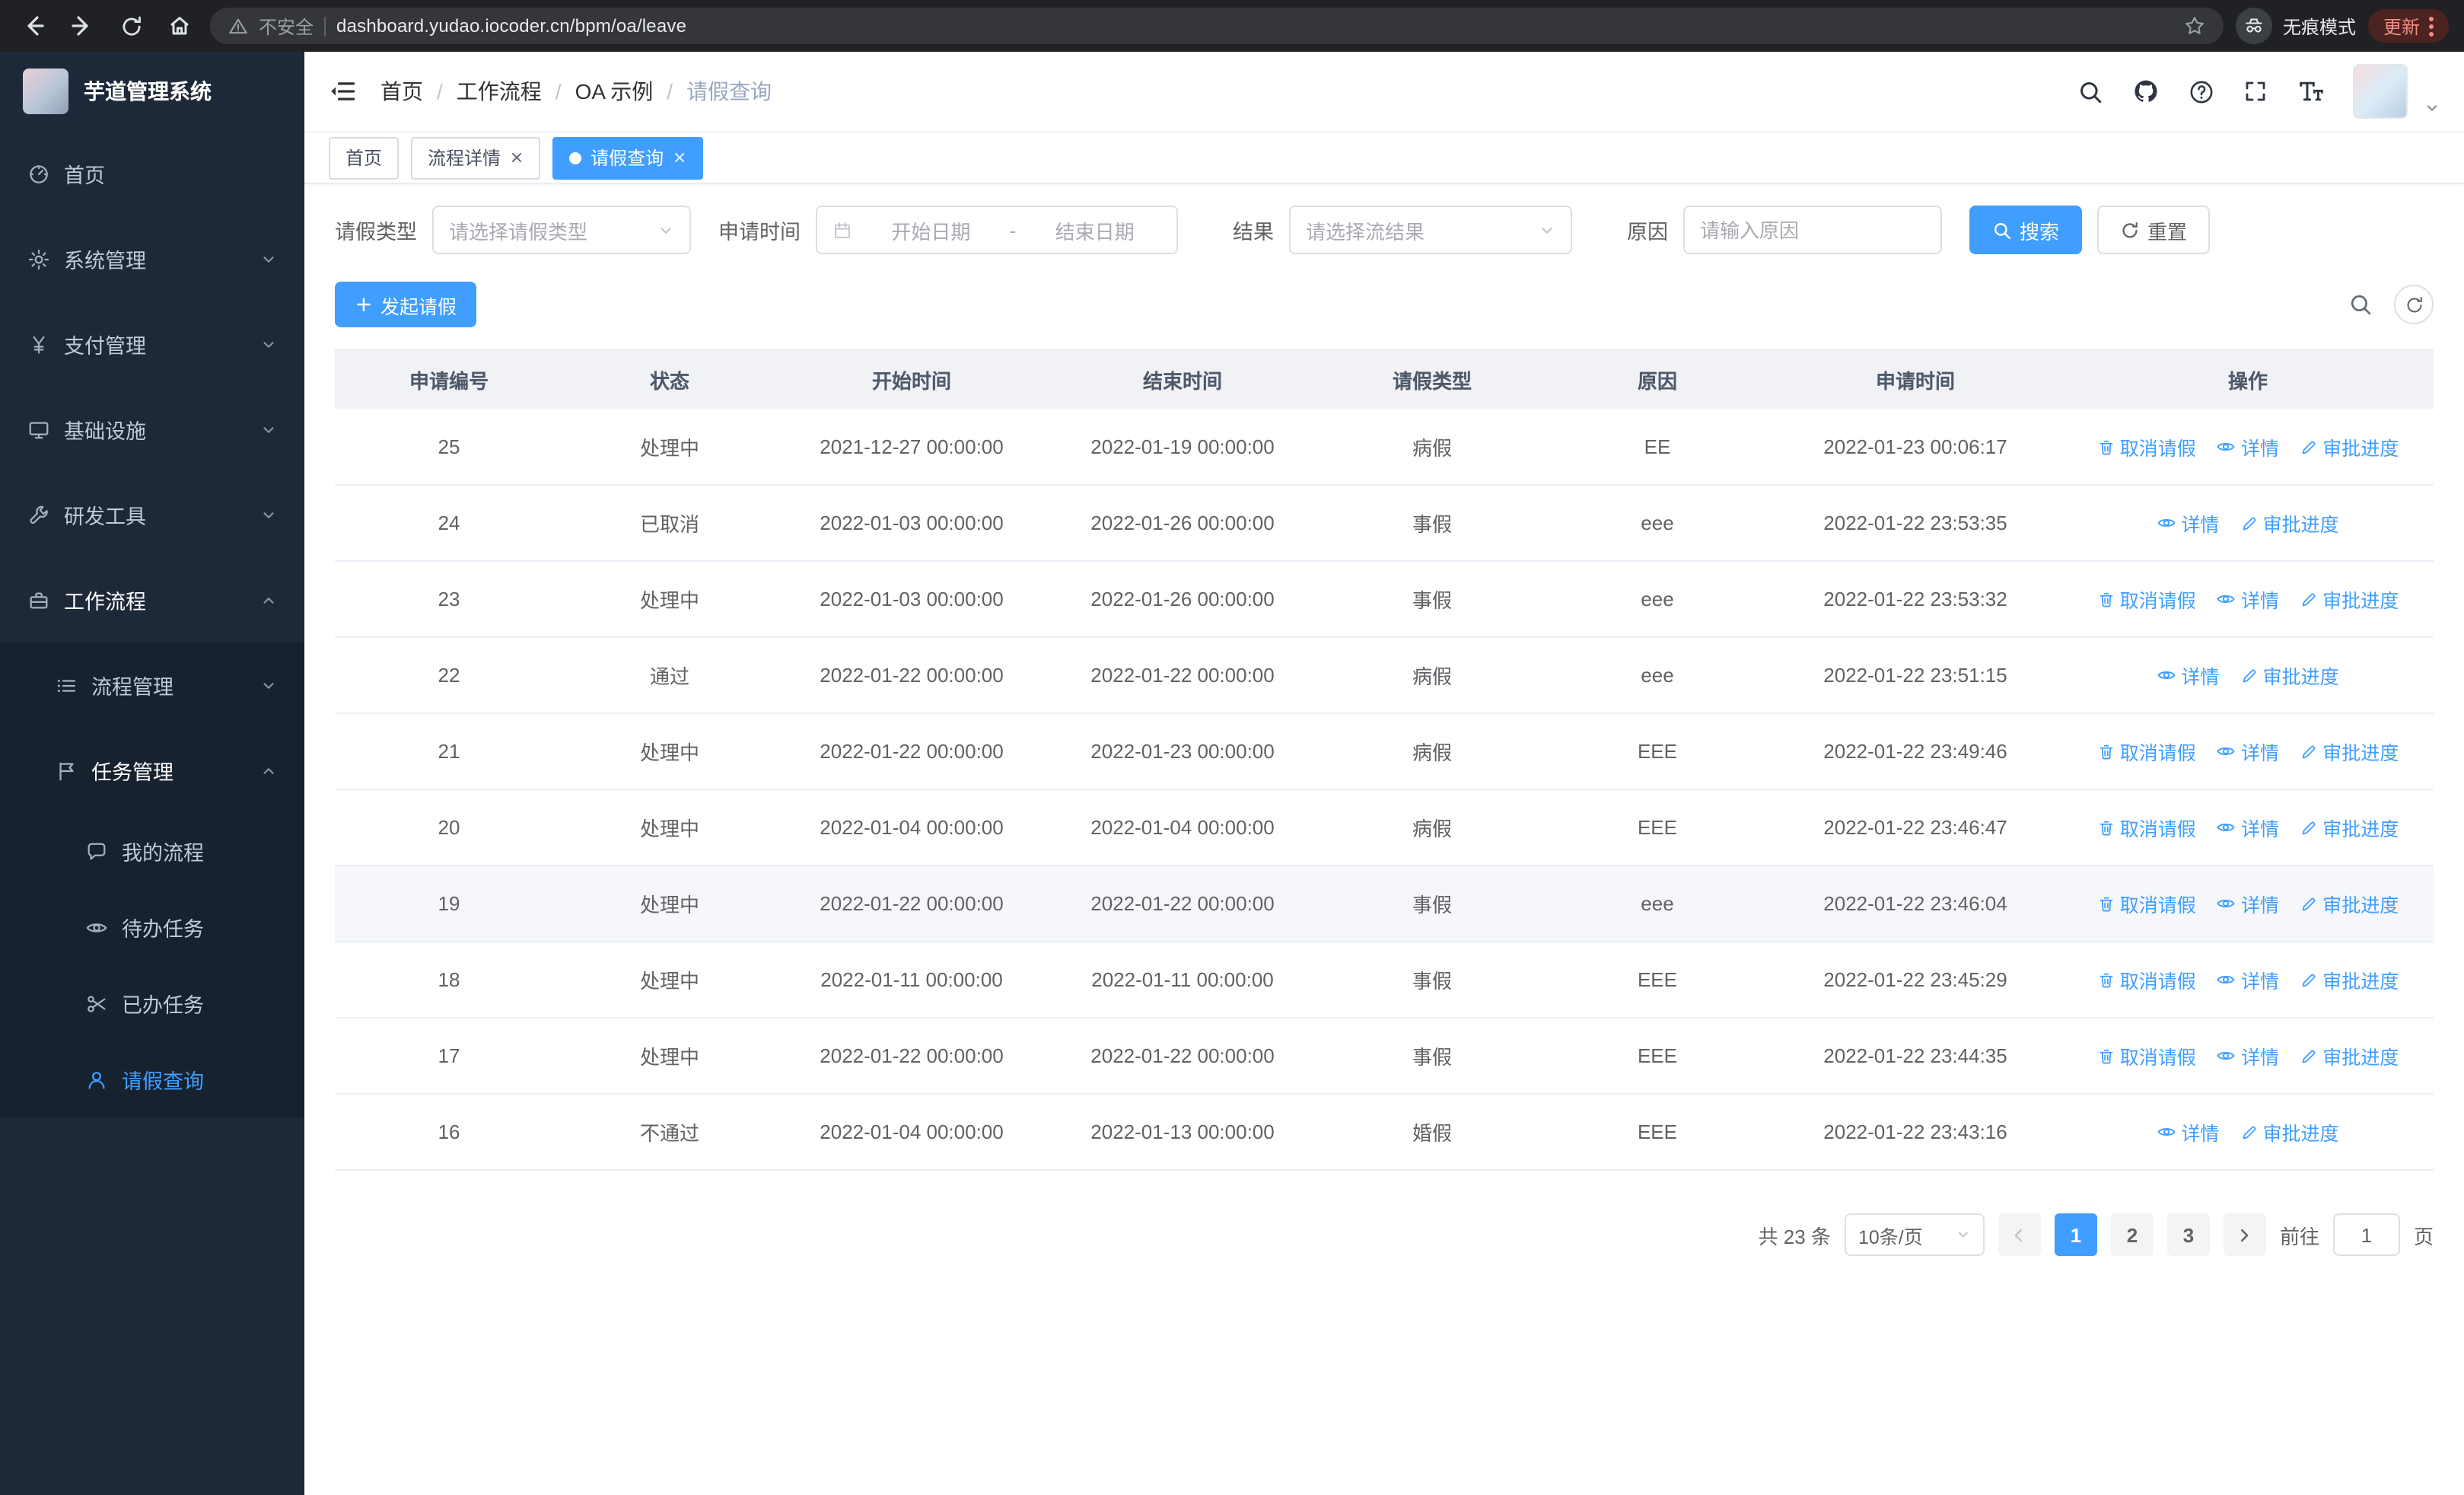 This screenshot has width=2464, height=1495. I want to click on cell-actions: 详情 审批进度, so click(2248, 524).